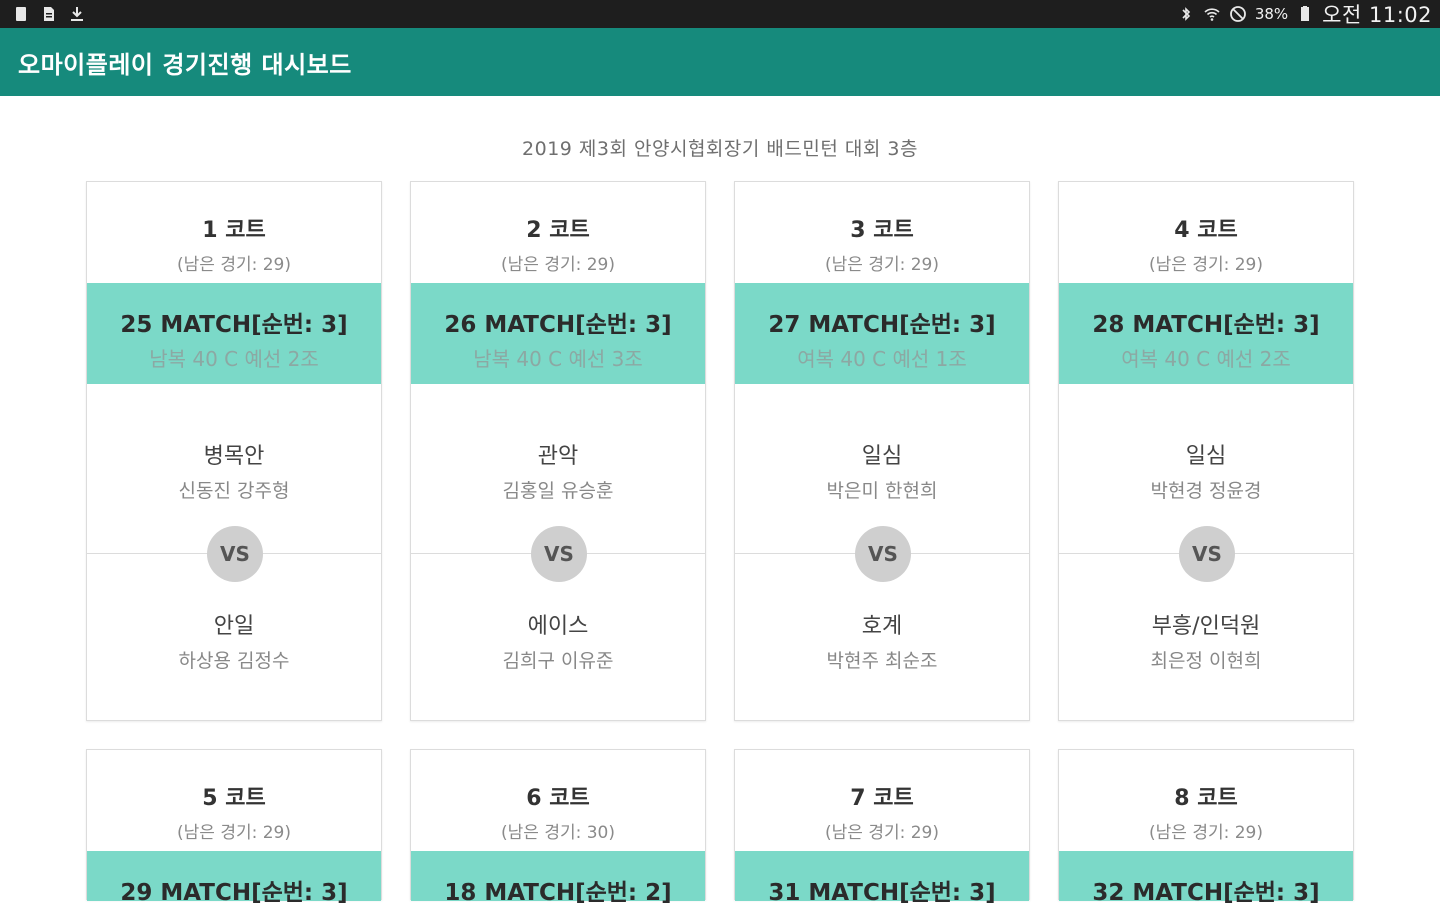  I want to click on do-not-disturb-icon, so click(1238, 14).